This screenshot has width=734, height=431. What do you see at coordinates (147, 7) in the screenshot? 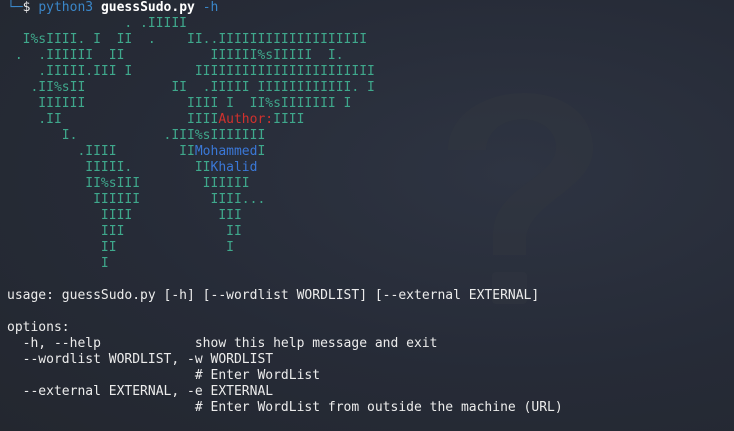
I see `command-script: guessSudo.py` at bounding box center [147, 7].